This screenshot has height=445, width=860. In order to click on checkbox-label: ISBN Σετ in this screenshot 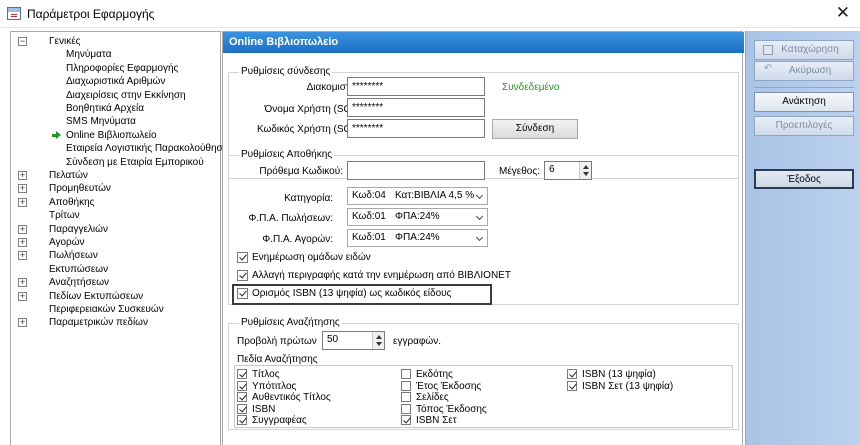, I will do `click(436, 421)`.